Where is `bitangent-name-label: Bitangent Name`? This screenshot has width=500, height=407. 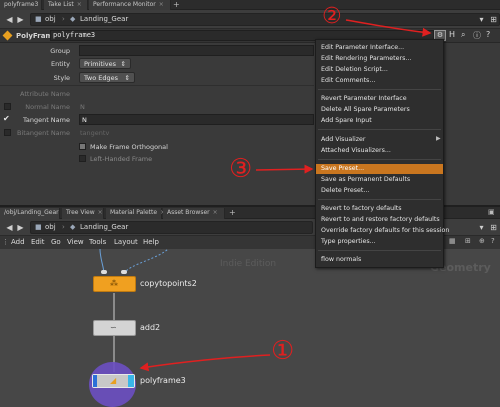 bitangent-name-label: Bitangent Name is located at coordinates (43, 133).